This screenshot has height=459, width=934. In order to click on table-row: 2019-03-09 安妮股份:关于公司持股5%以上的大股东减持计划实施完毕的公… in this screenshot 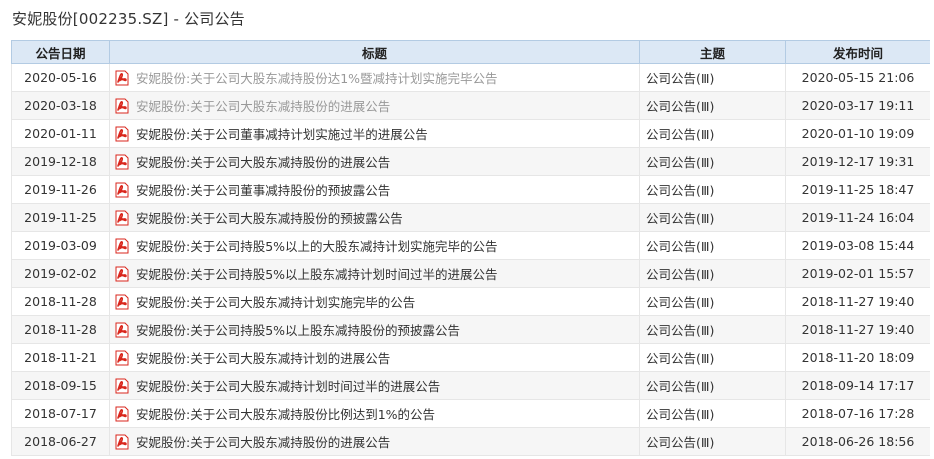, I will do `click(470, 245)`.